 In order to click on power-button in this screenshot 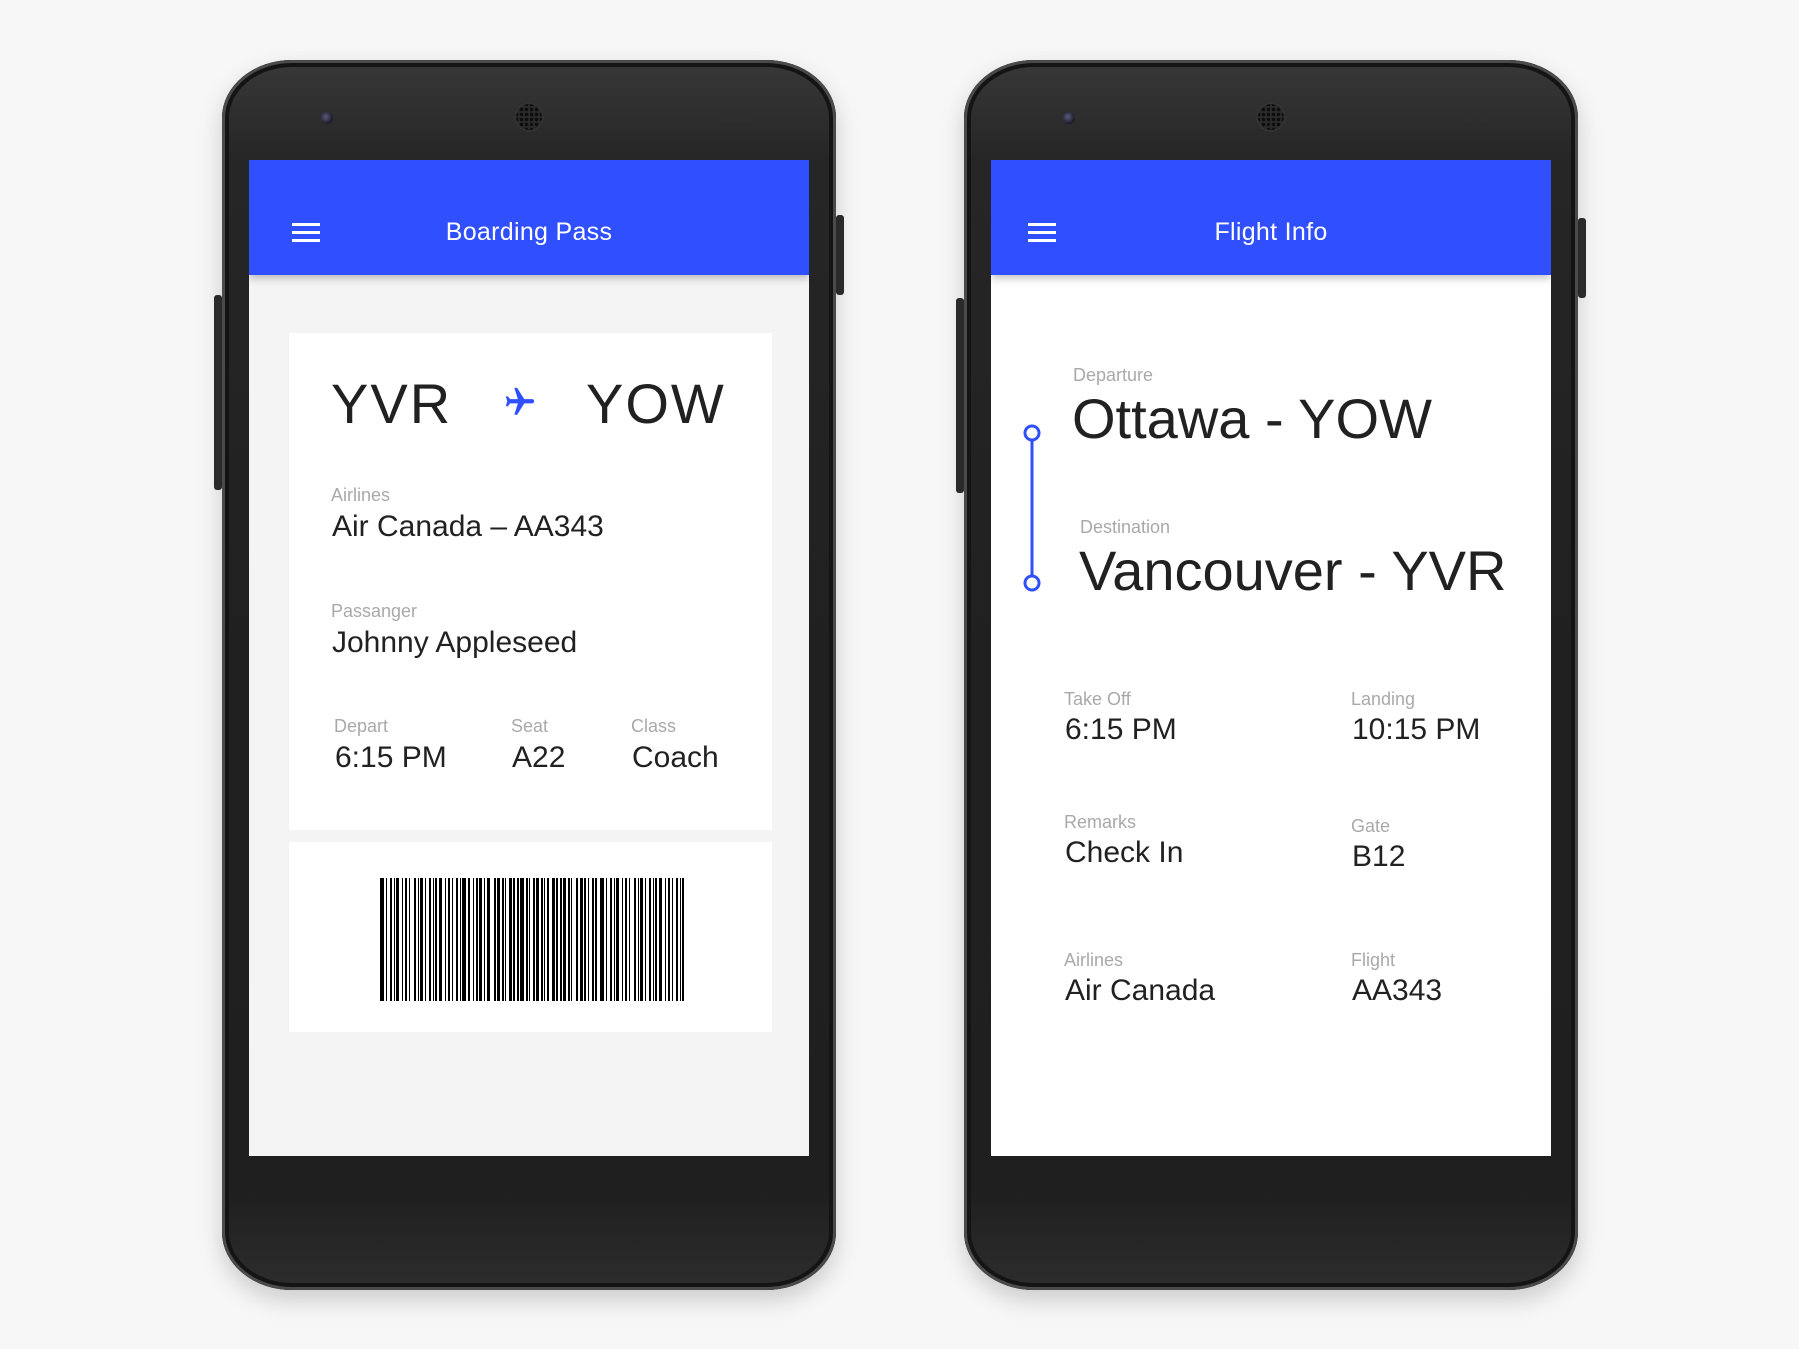, I will do `click(1582, 258)`.